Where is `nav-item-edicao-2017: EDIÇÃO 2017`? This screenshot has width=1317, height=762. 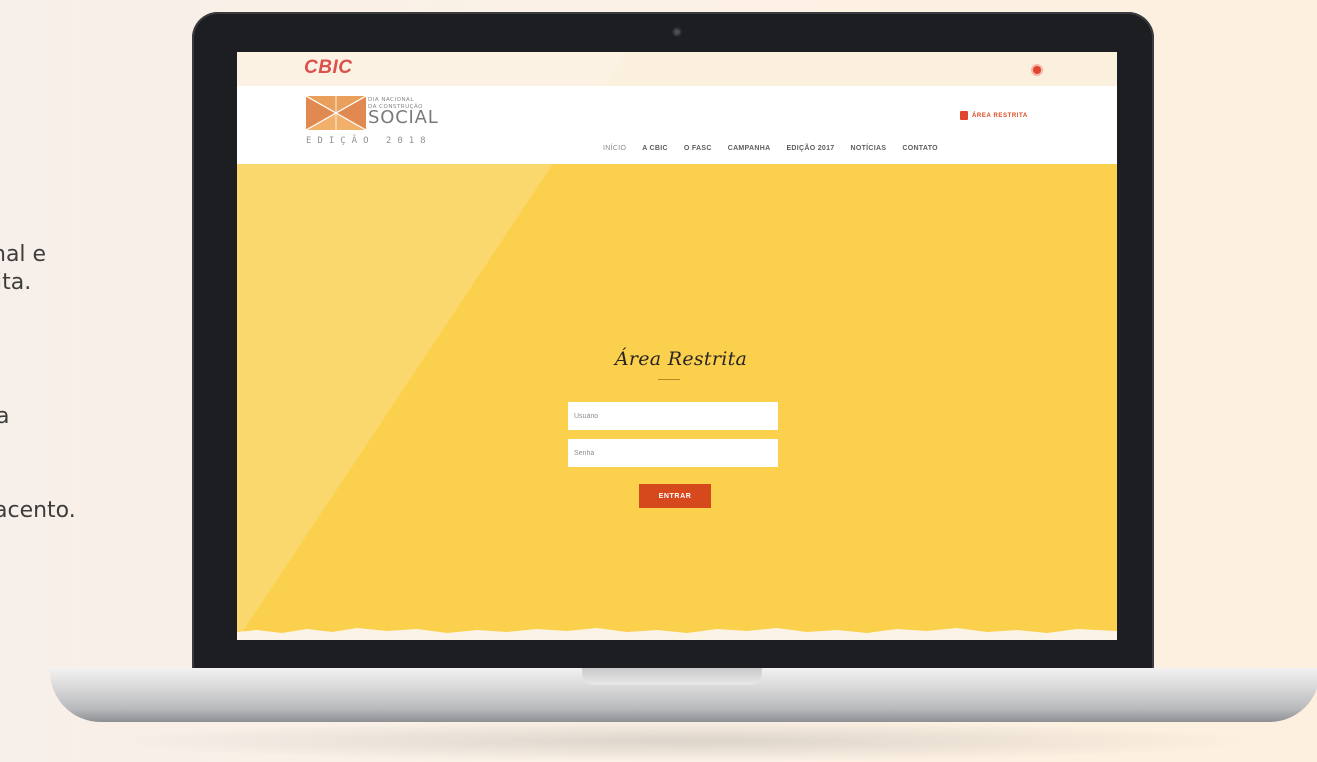
nav-item-edicao-2017: EDIÇÃO 2017 is located at coordinates (810, 148).